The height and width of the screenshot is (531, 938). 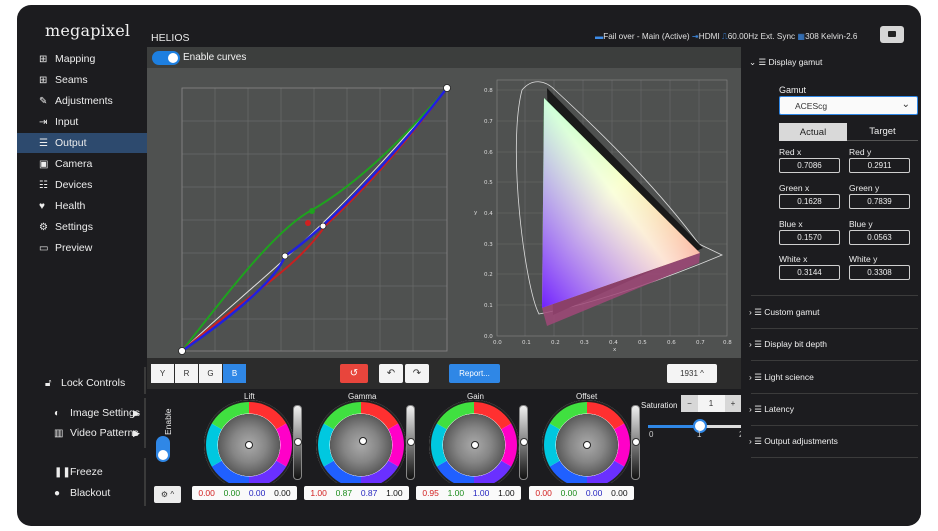 What do you see at coordinates (689, 403) in the screenshot?
I see `saturation-decrement: −` at bounding box center [689, 403].